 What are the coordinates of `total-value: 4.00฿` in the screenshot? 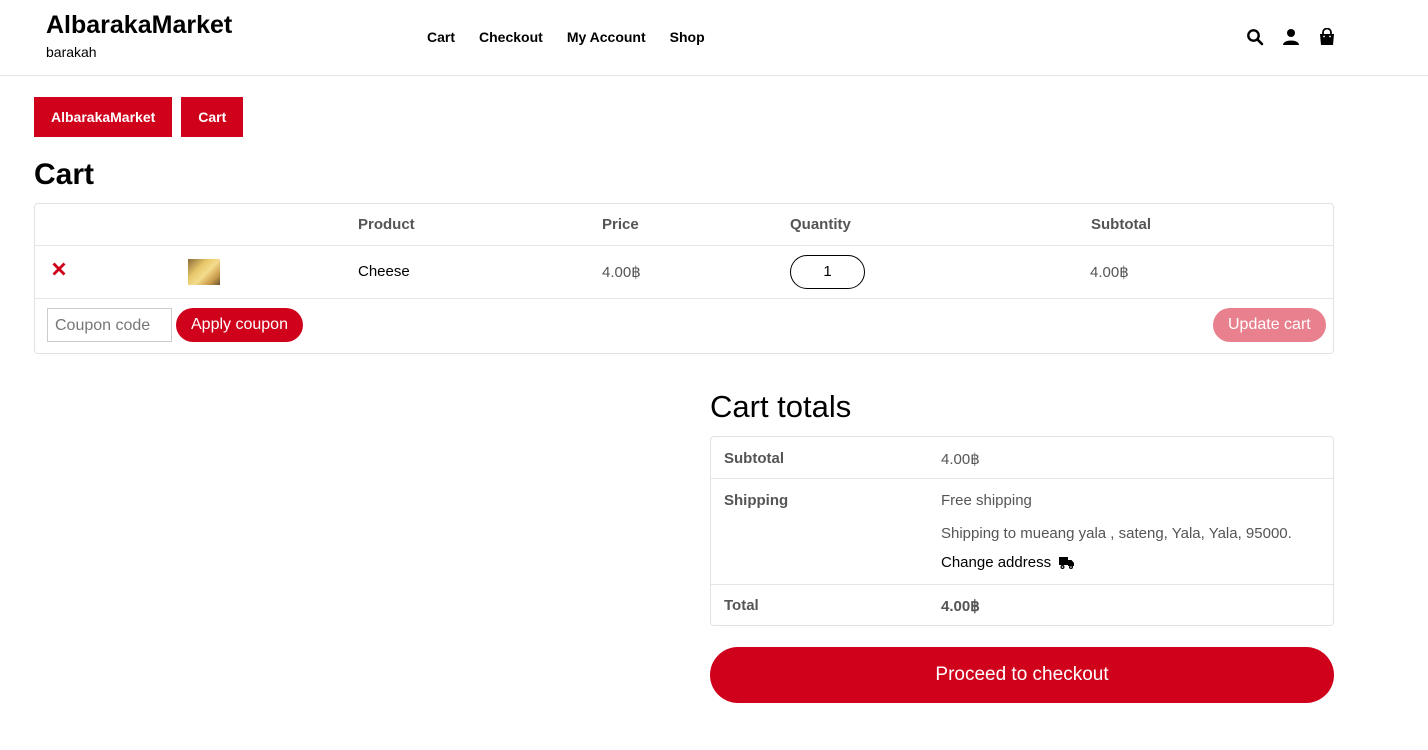 It's located at (960, 606).